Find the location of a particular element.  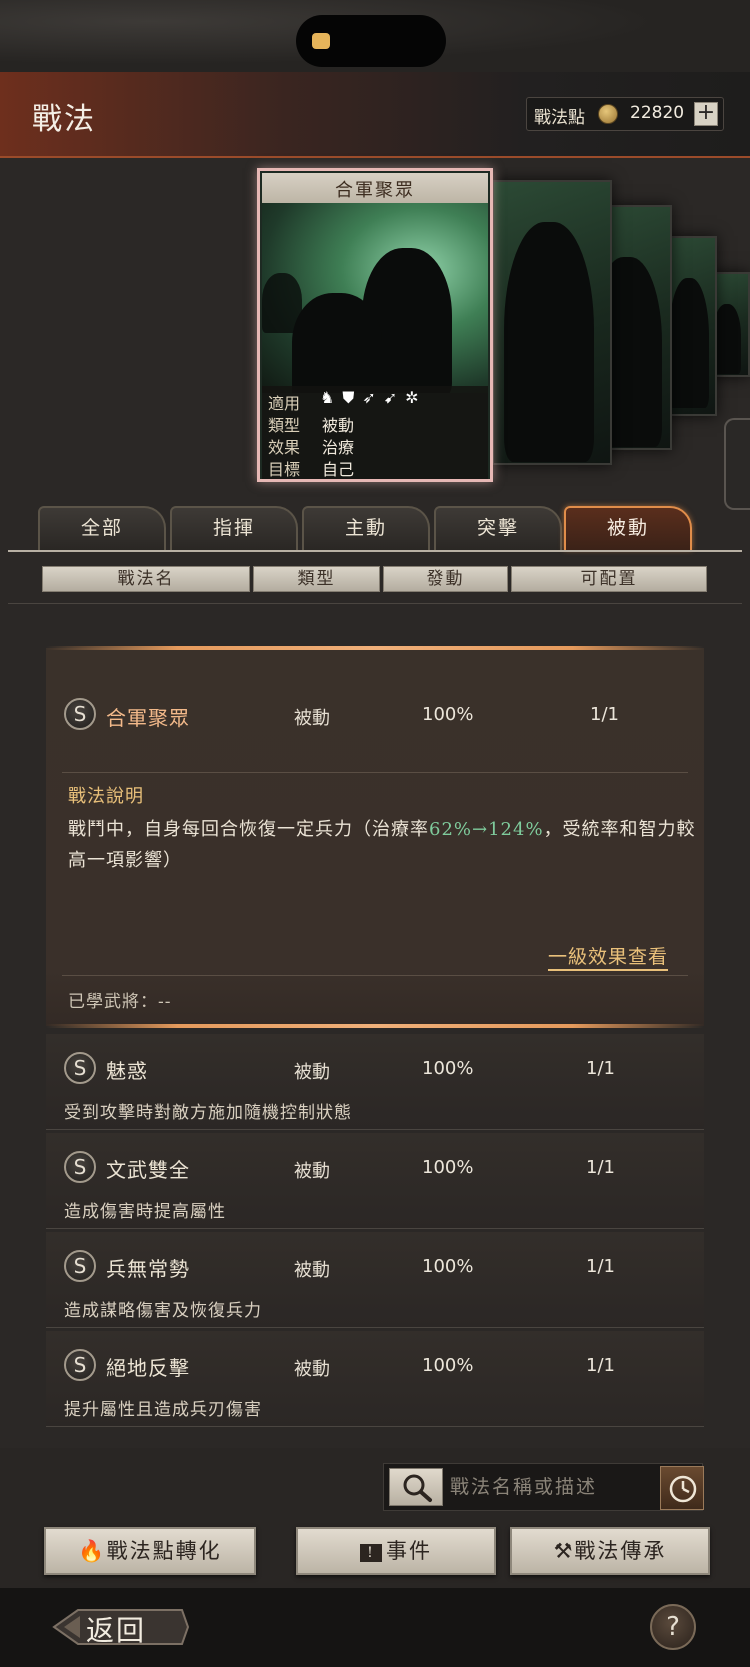

card-info-value: 自己 is located at coordinates (338, 469).